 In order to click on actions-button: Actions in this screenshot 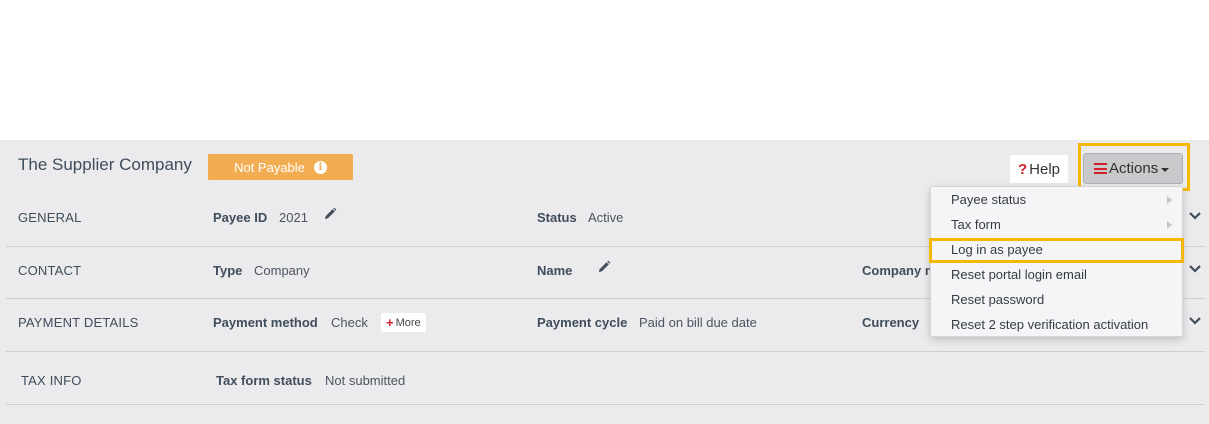, I will do `click(1133, 168)`.